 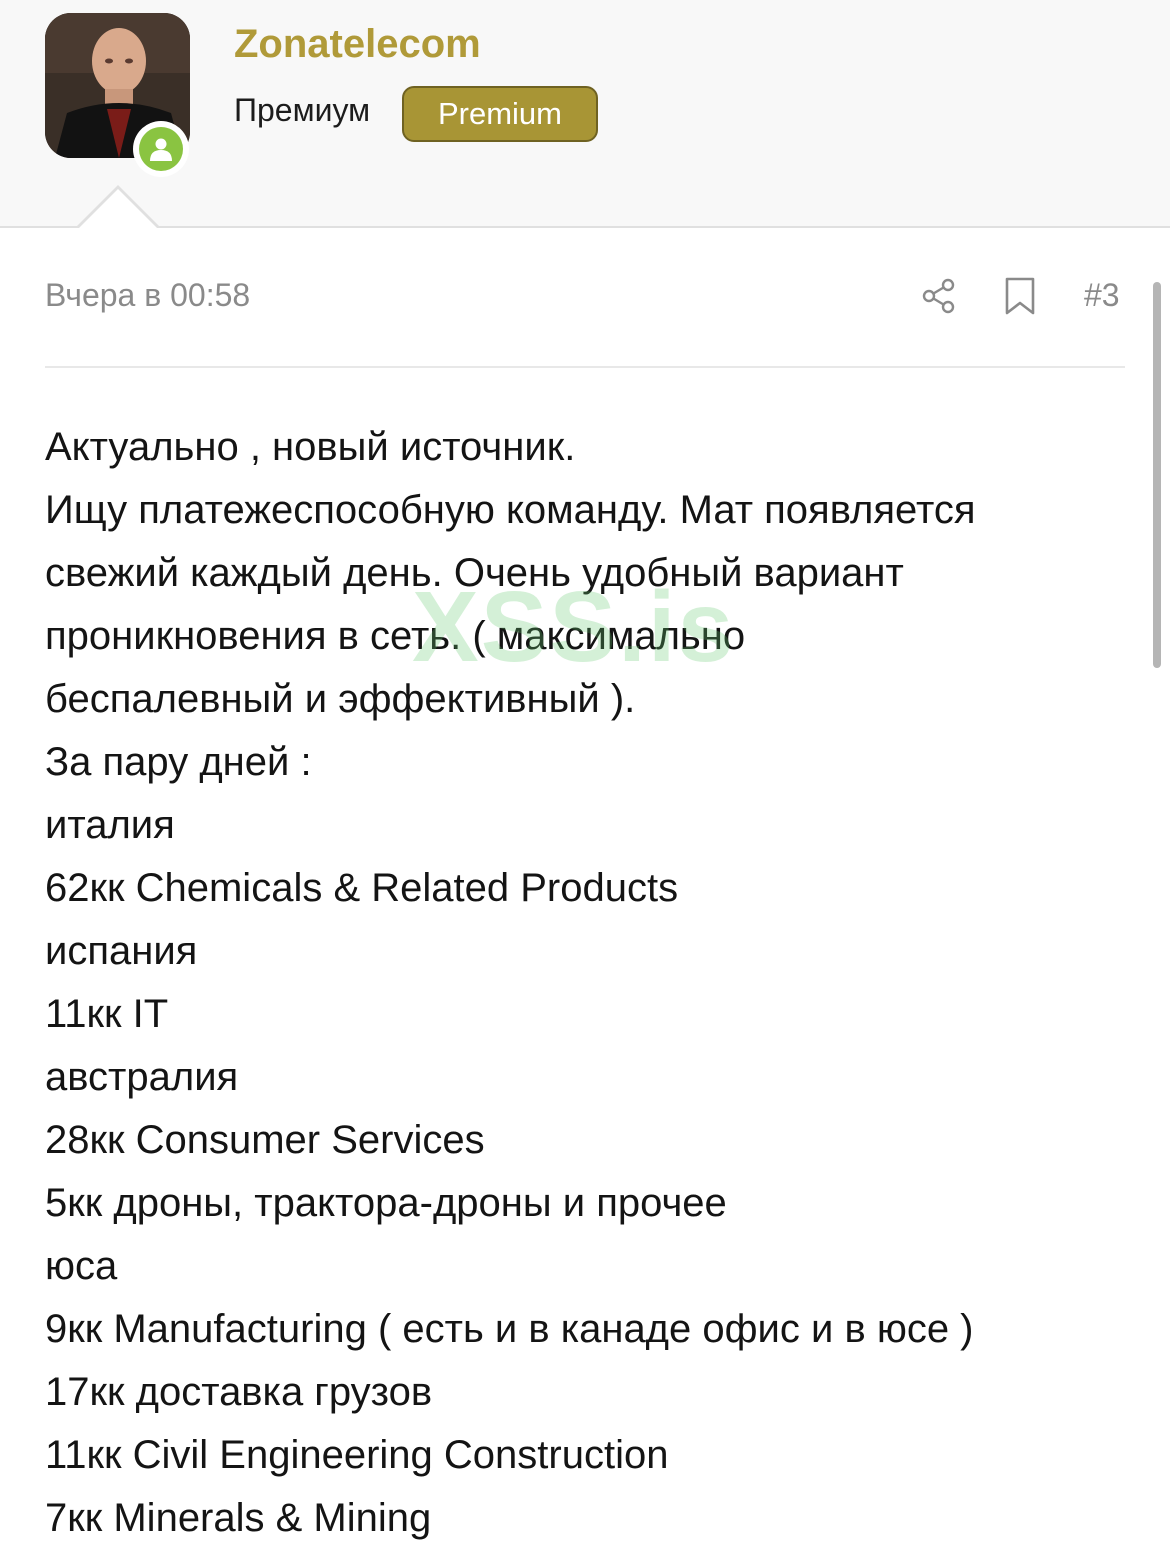 I want to click on share-icon, so click(x=938, y=296).